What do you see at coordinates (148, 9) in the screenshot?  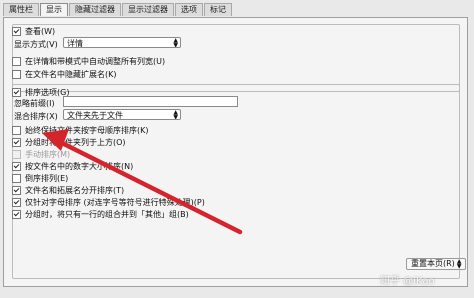 I see `tab-show-filter: 显示过滤器` at bounding box center [148, 9].